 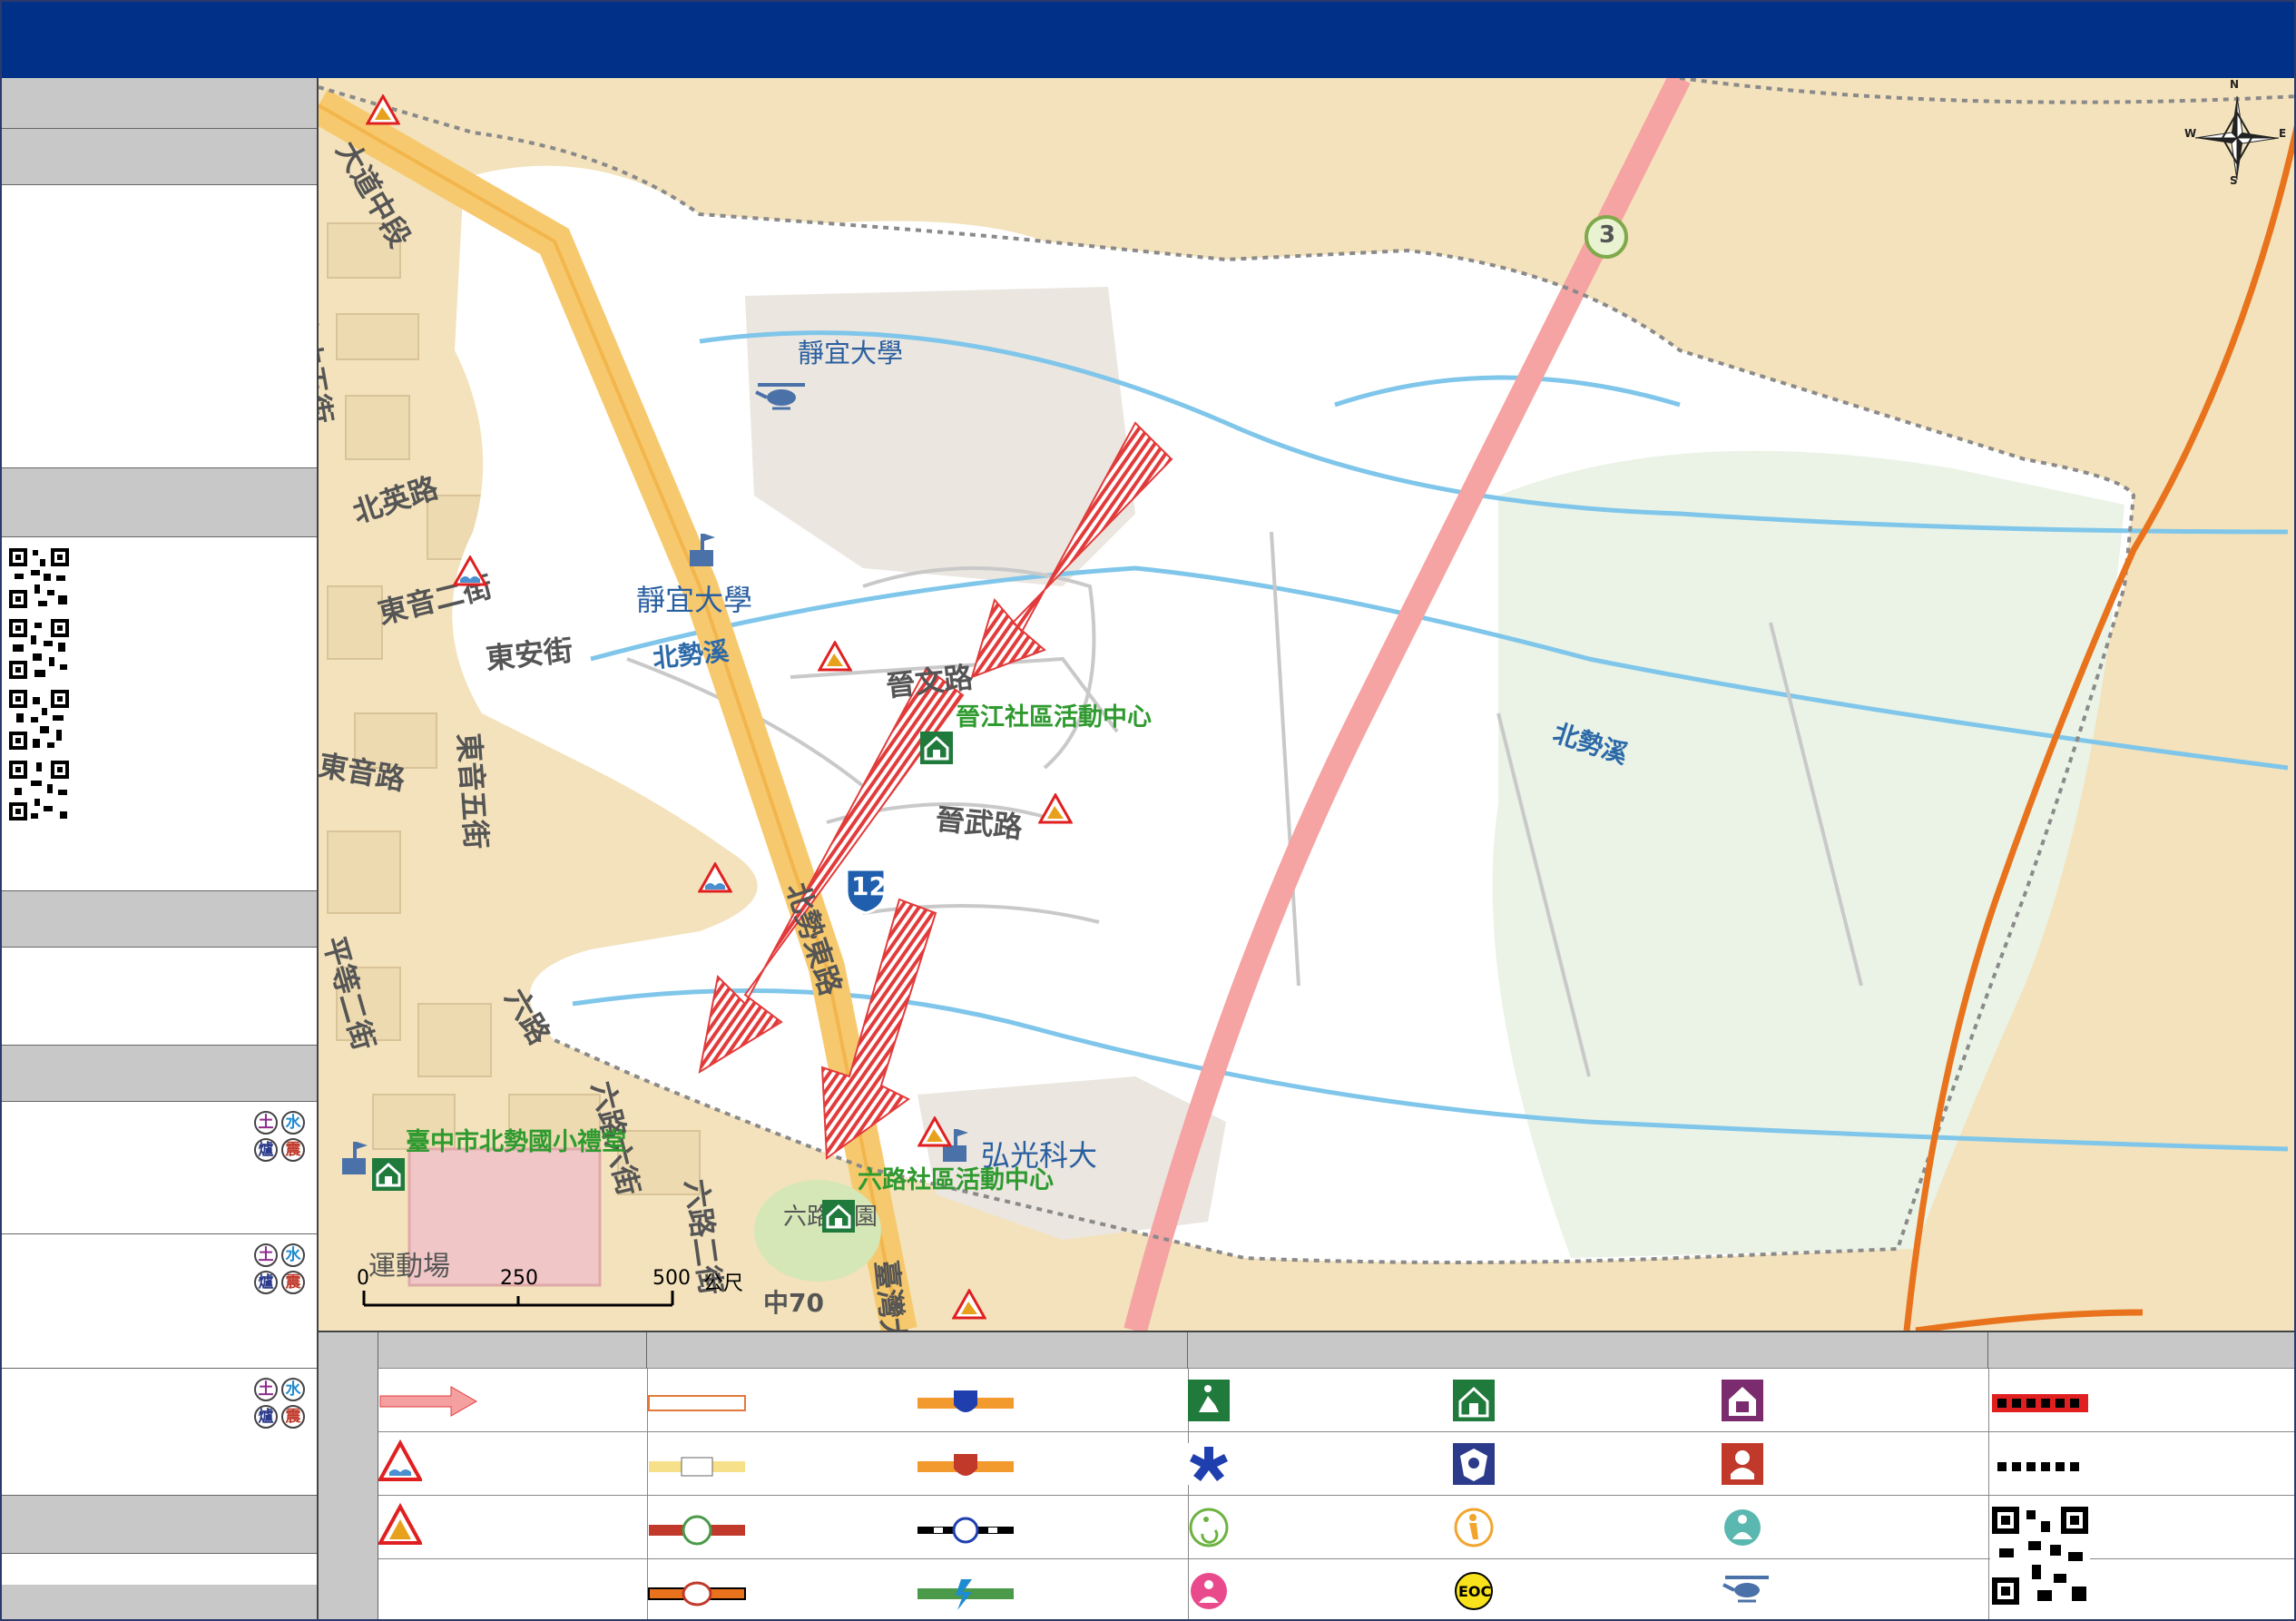 I want to click on road-junction-label: 中70, so click(x=793, y=1303).